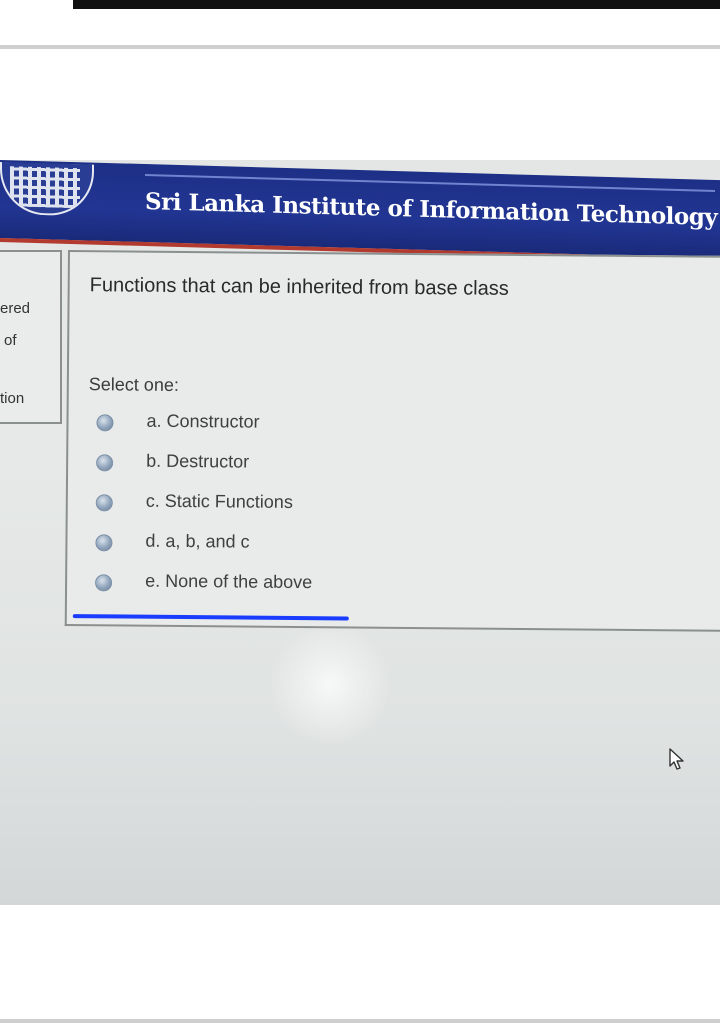  Describe the element at coordinates (210, 617) in the screenshot. I see `highlight-underline` at that location.